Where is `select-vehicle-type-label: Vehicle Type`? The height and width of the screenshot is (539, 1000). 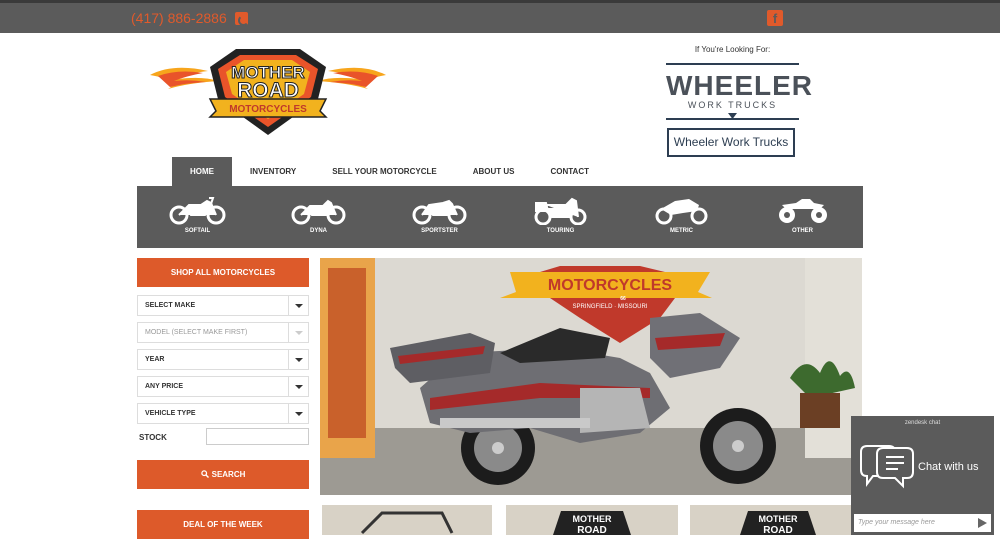 select-vehicle-type-label: Vehicle Type is located at coordinates (170, 413).